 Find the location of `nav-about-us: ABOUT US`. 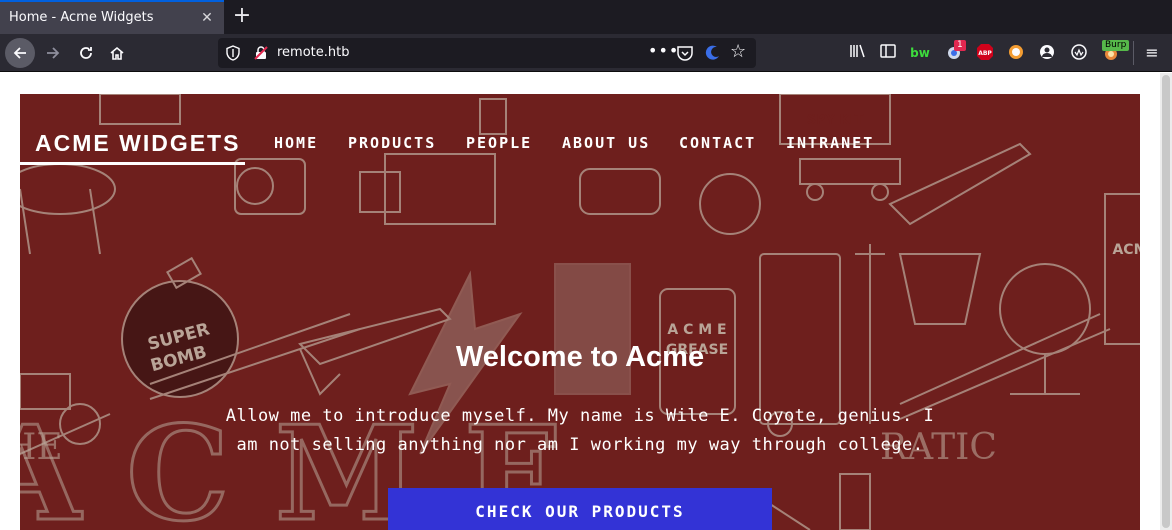

nav-about-us: ABOUT US is located at coordinates (606, 143).